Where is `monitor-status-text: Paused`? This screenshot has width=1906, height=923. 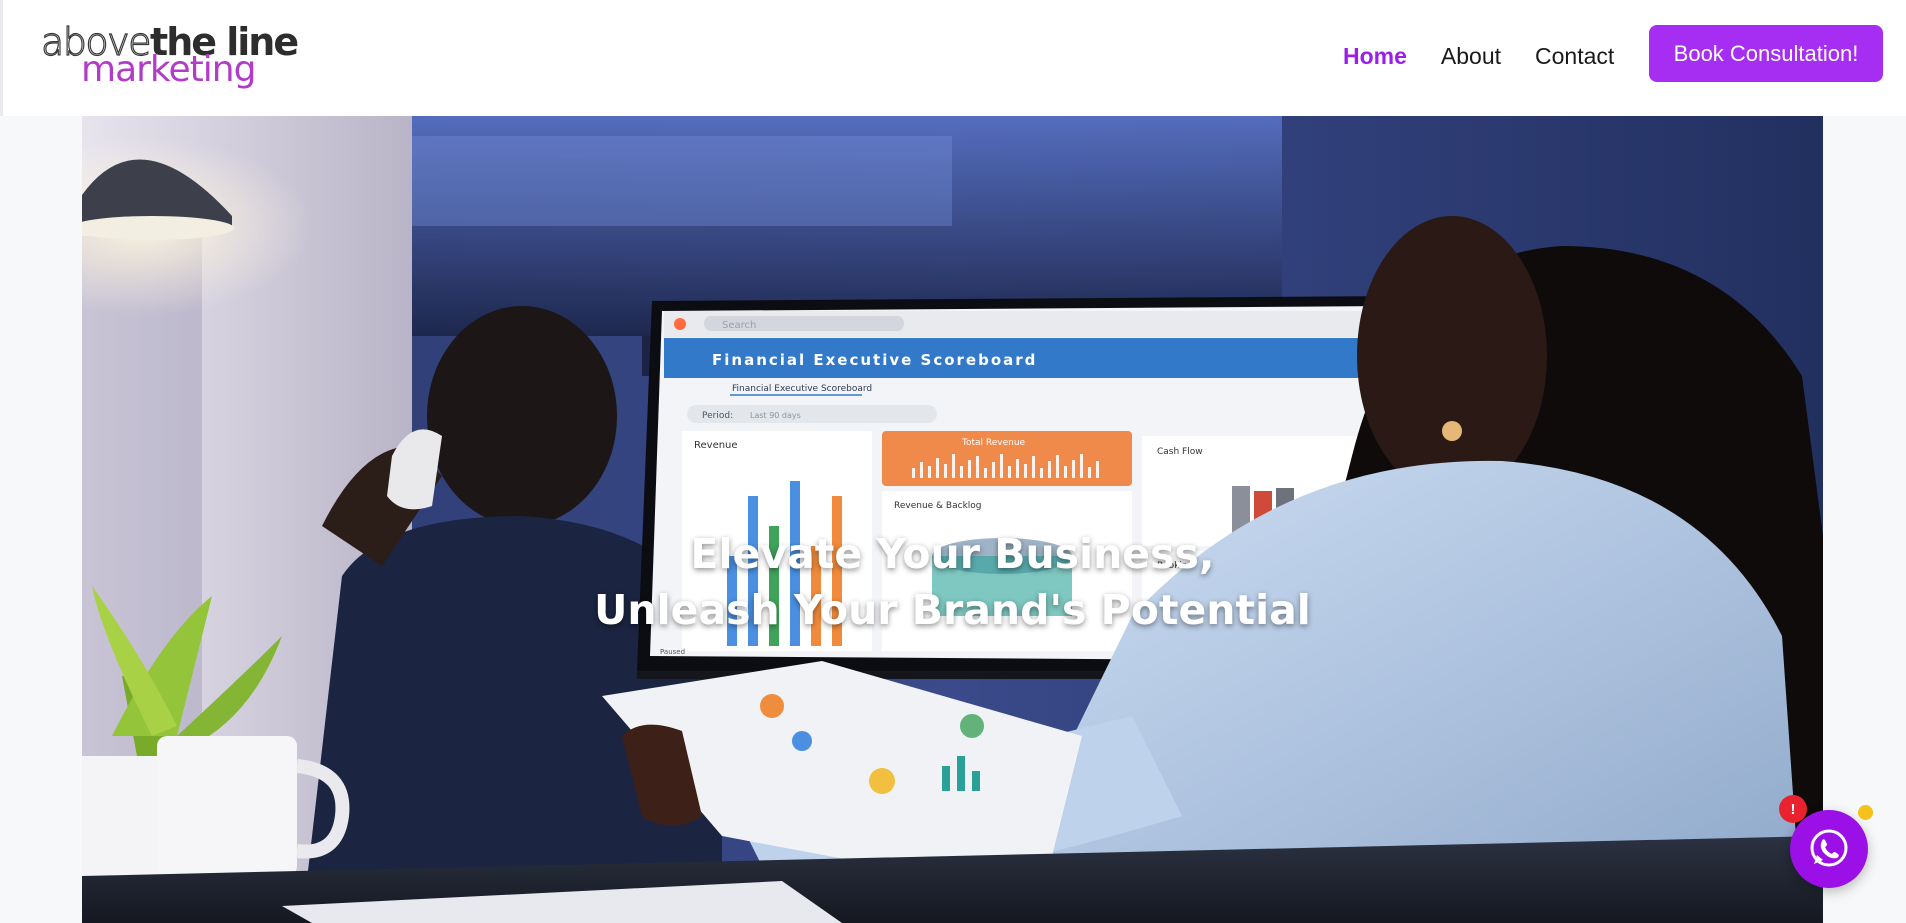
monitor-status-text: Paused is located at coordinates (672, 652).